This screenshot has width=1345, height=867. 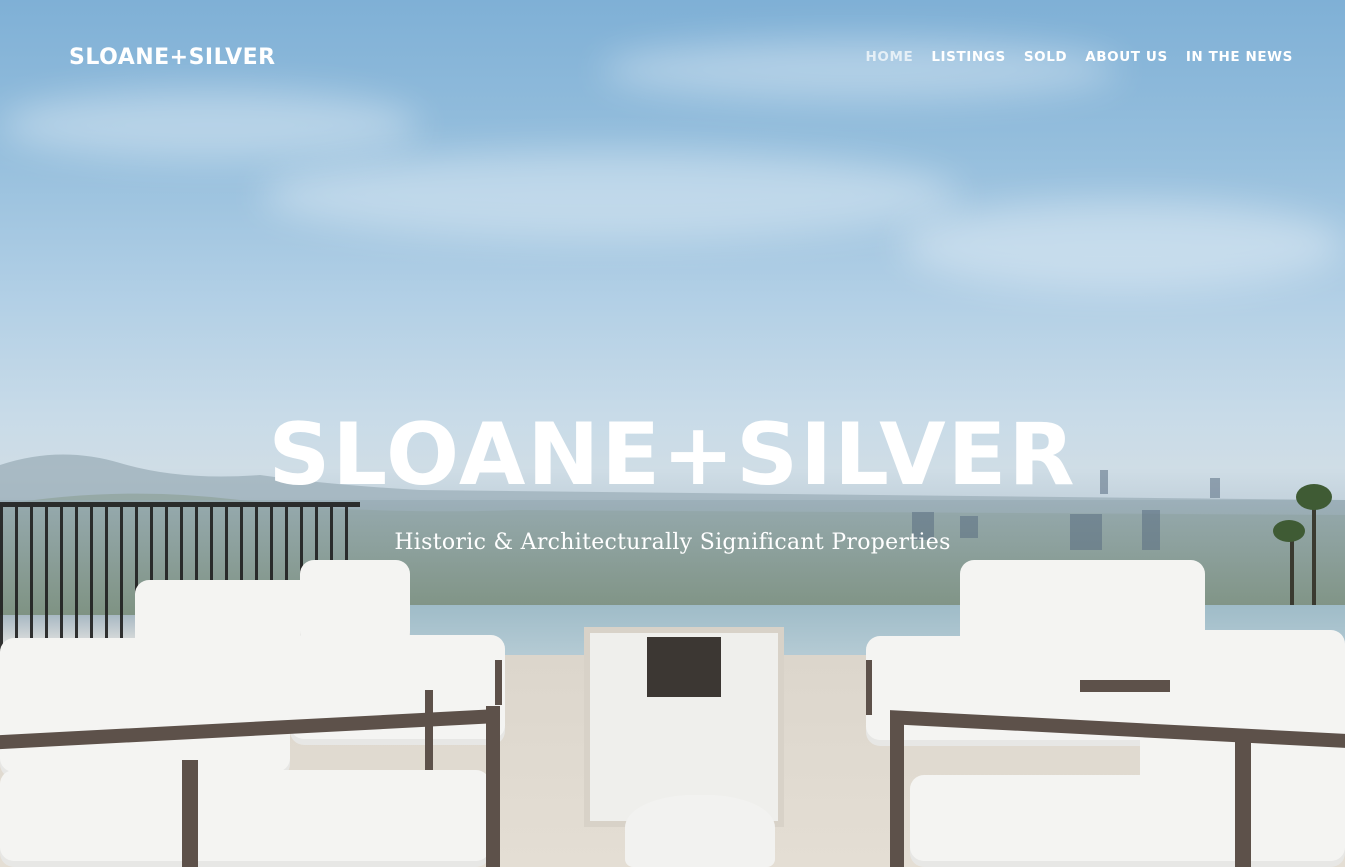 I want to click on main-nav: HOME LISTINGS SOLD ABOUT US IN THE NEWS, so click(x=1070, y=57).